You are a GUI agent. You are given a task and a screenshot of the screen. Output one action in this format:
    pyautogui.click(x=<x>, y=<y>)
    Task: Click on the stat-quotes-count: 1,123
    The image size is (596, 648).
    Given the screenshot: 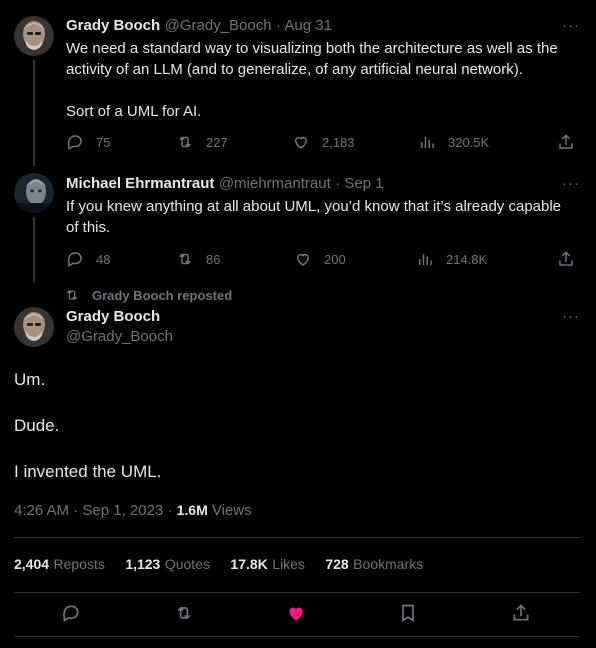 What is the action you would take?
    pyautogui.click(x=143, y=564)
    